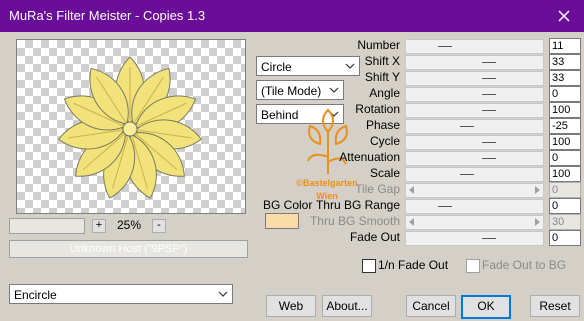 This screenshot has height=321, width=584. I want to click on param-value-shift-x: 33, so click(565, 62).